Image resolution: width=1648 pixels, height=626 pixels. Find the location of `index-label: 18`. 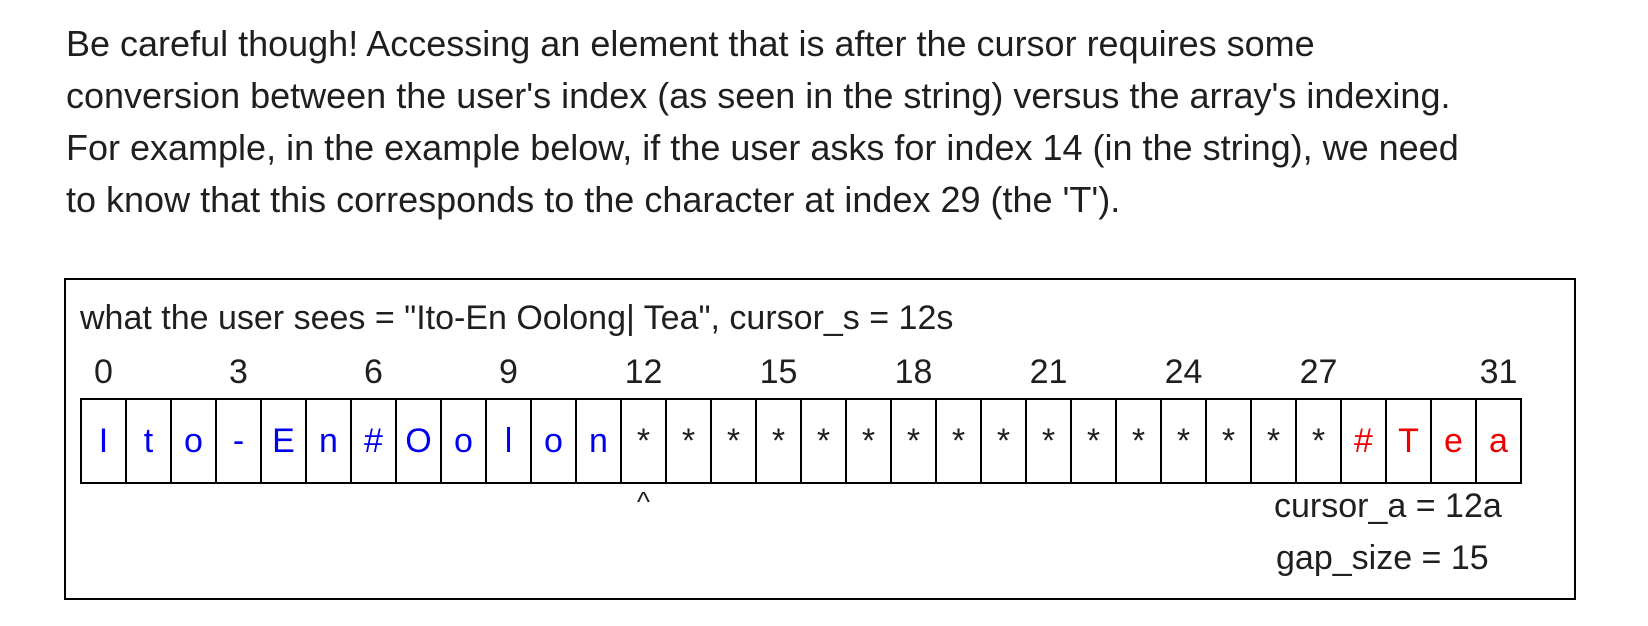

index-label: 18 is located at coordinates (913, 372).